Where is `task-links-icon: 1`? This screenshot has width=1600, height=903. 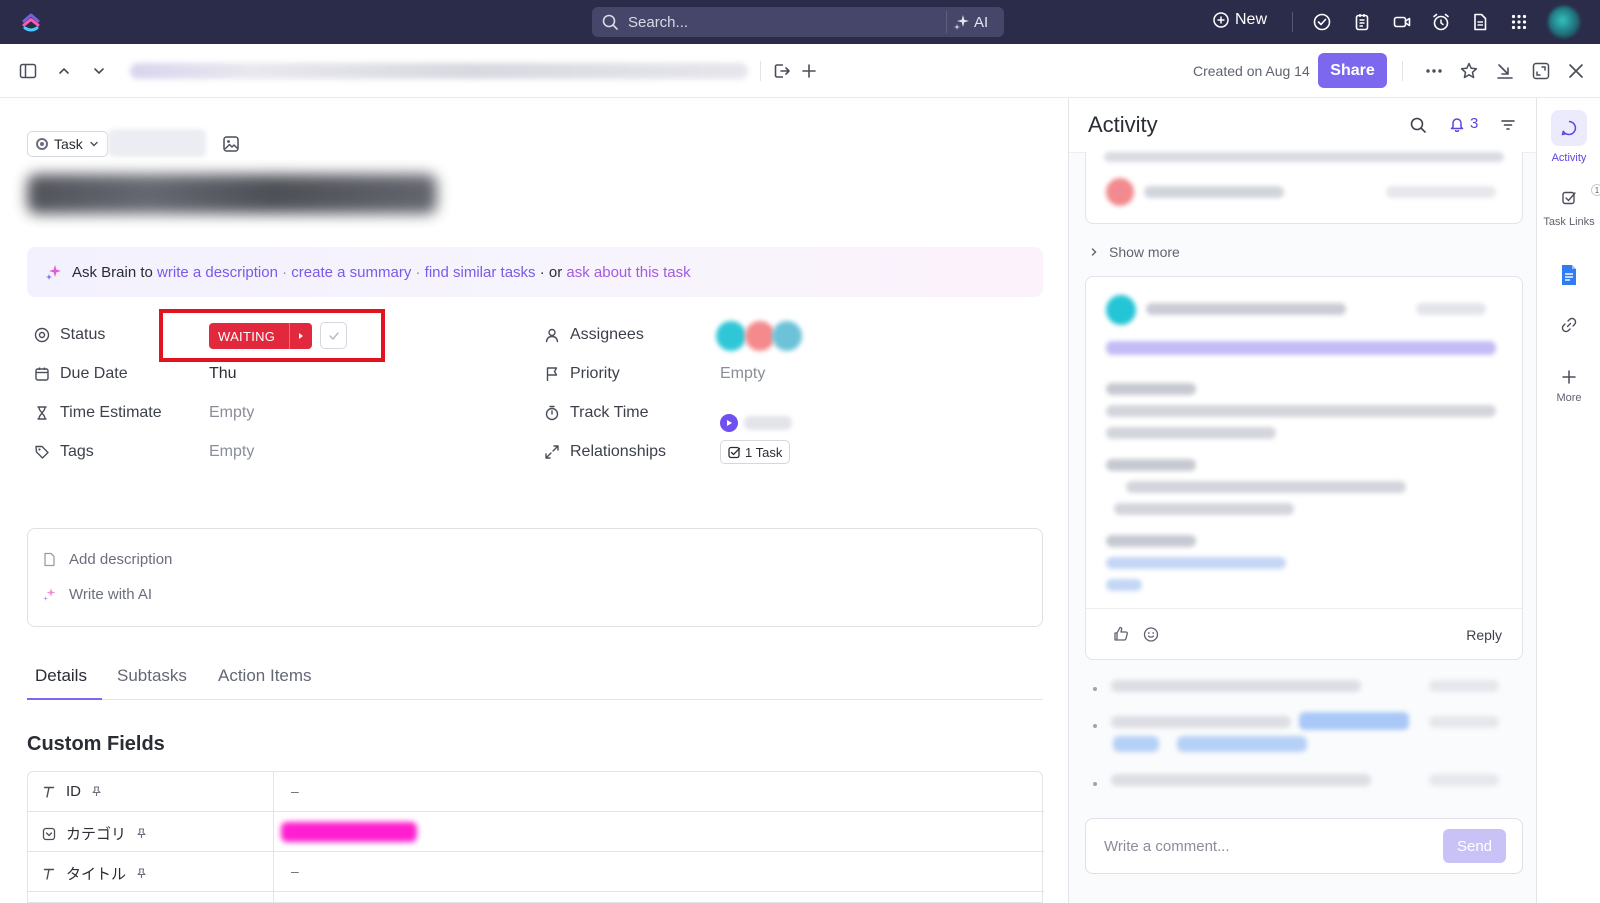
task-links-icon: 1 is located at coordinates (1575, 197).